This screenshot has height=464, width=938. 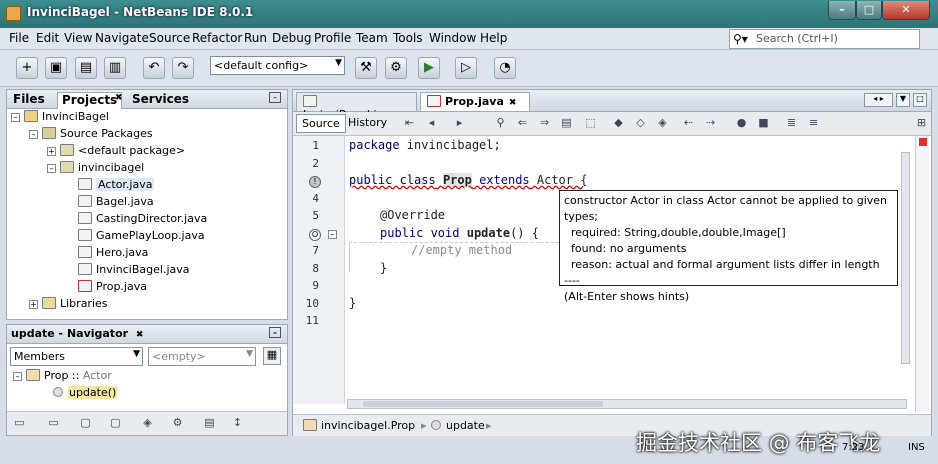 I want to click on tab-files: Files, so click(x=29, y=100).